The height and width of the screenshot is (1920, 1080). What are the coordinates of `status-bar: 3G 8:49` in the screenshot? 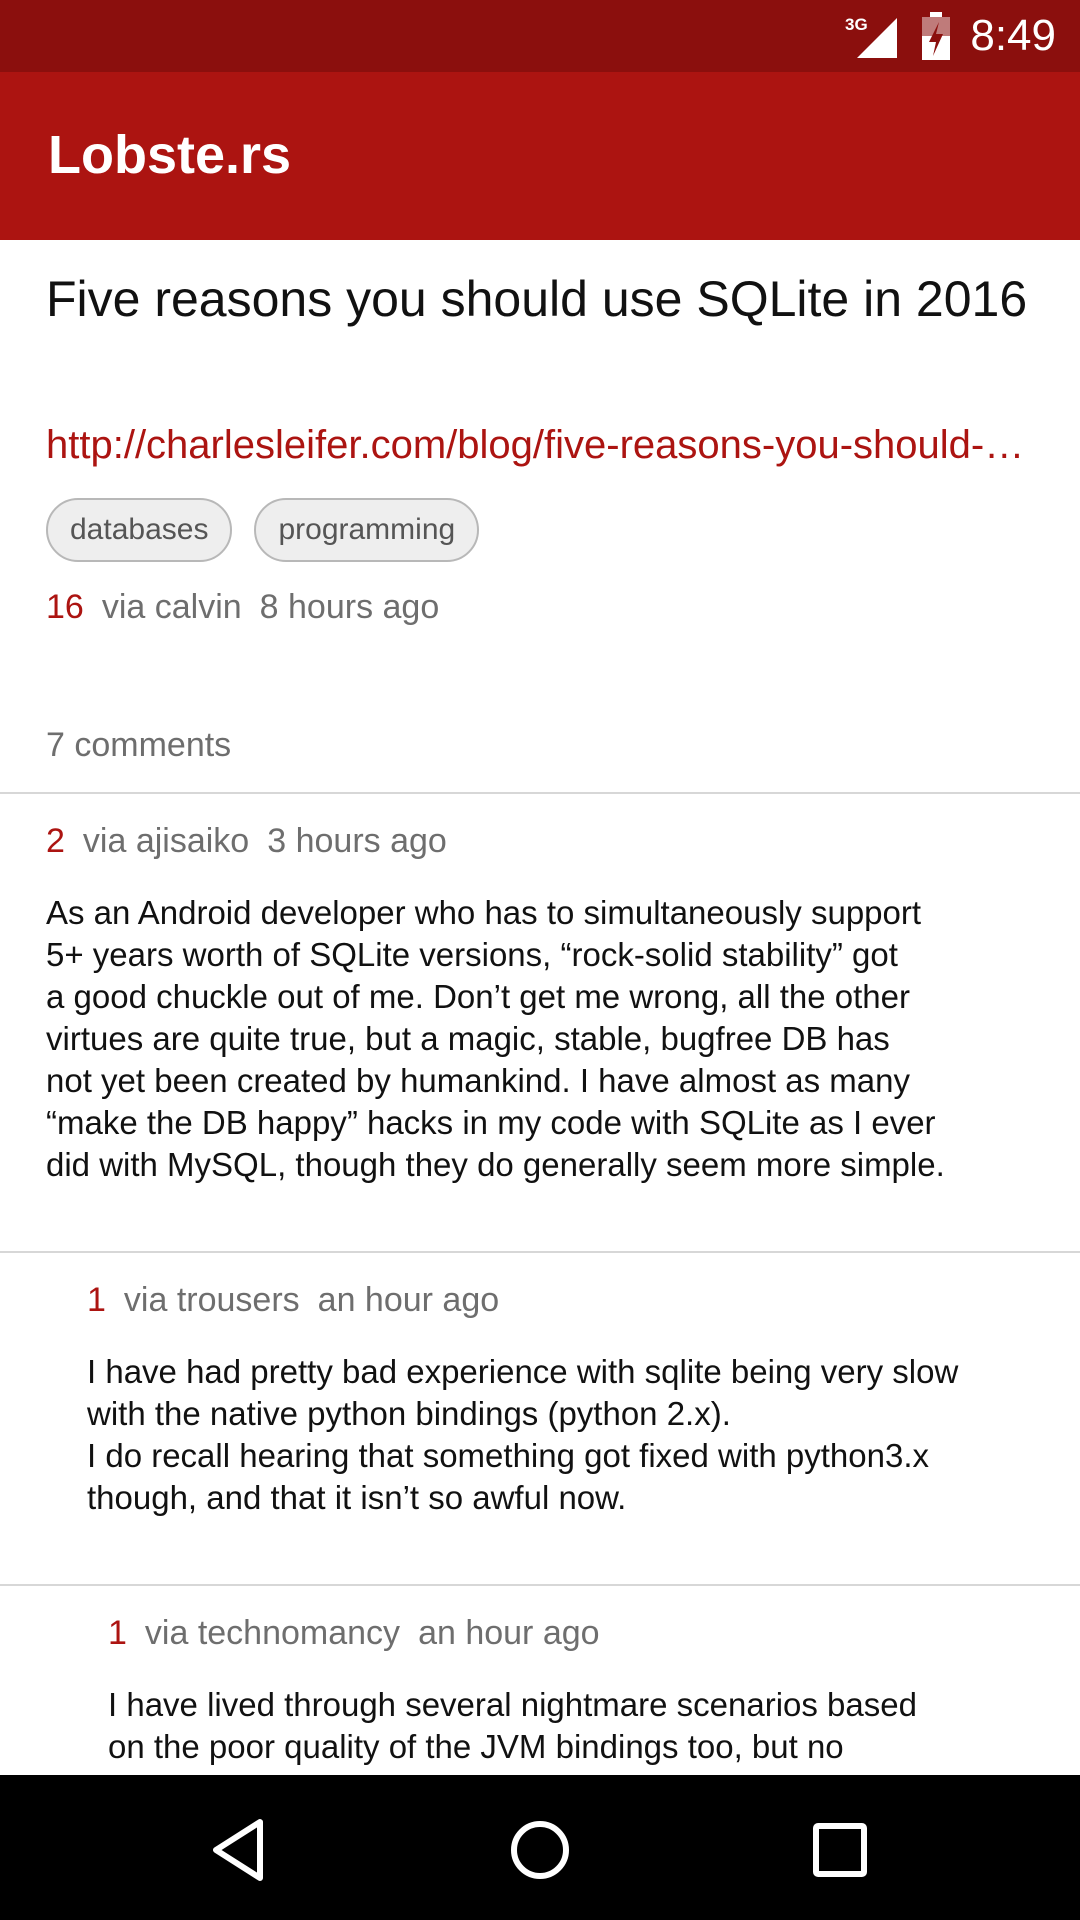 It's located at (540, 36).